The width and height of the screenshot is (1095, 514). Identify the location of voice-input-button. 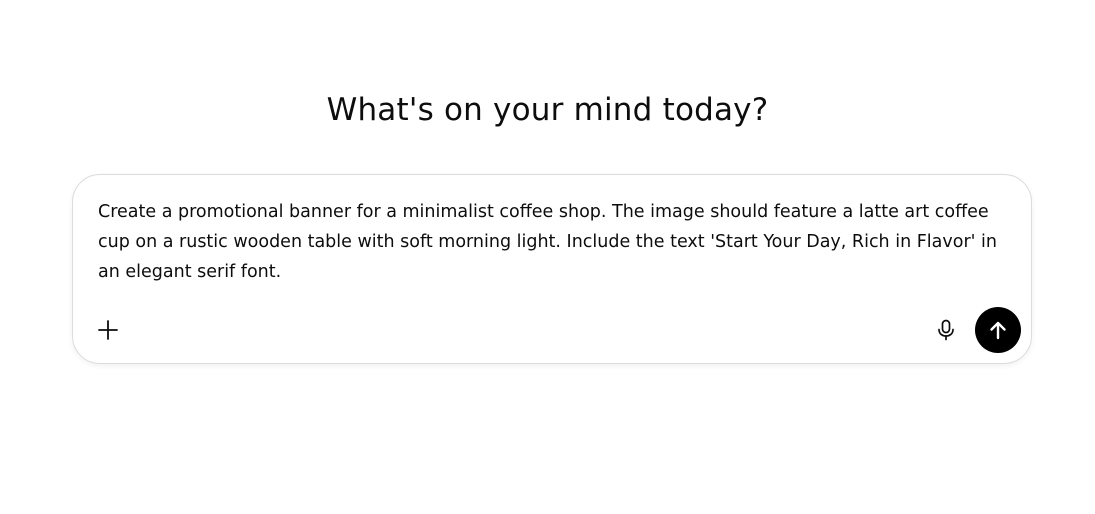
(946, 330).